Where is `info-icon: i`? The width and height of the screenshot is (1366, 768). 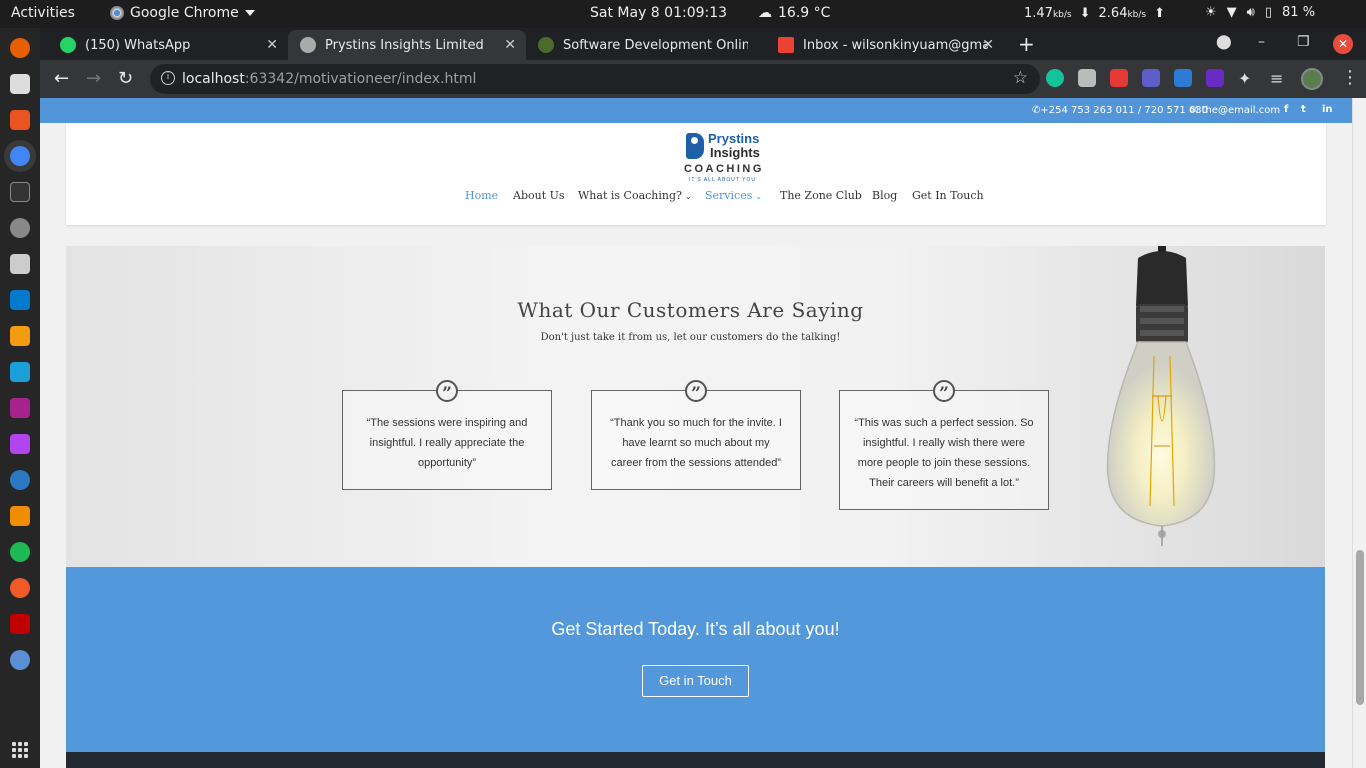 info-icon: i is located at coordinates (168, 78).